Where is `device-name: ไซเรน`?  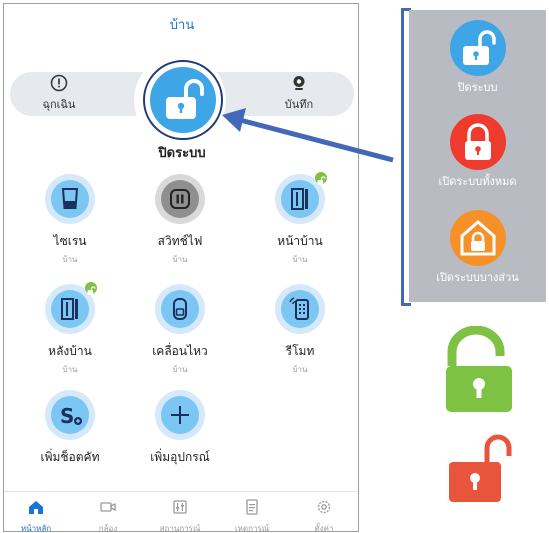 device-name: ไซเรน is located at coordinates (70, 241).